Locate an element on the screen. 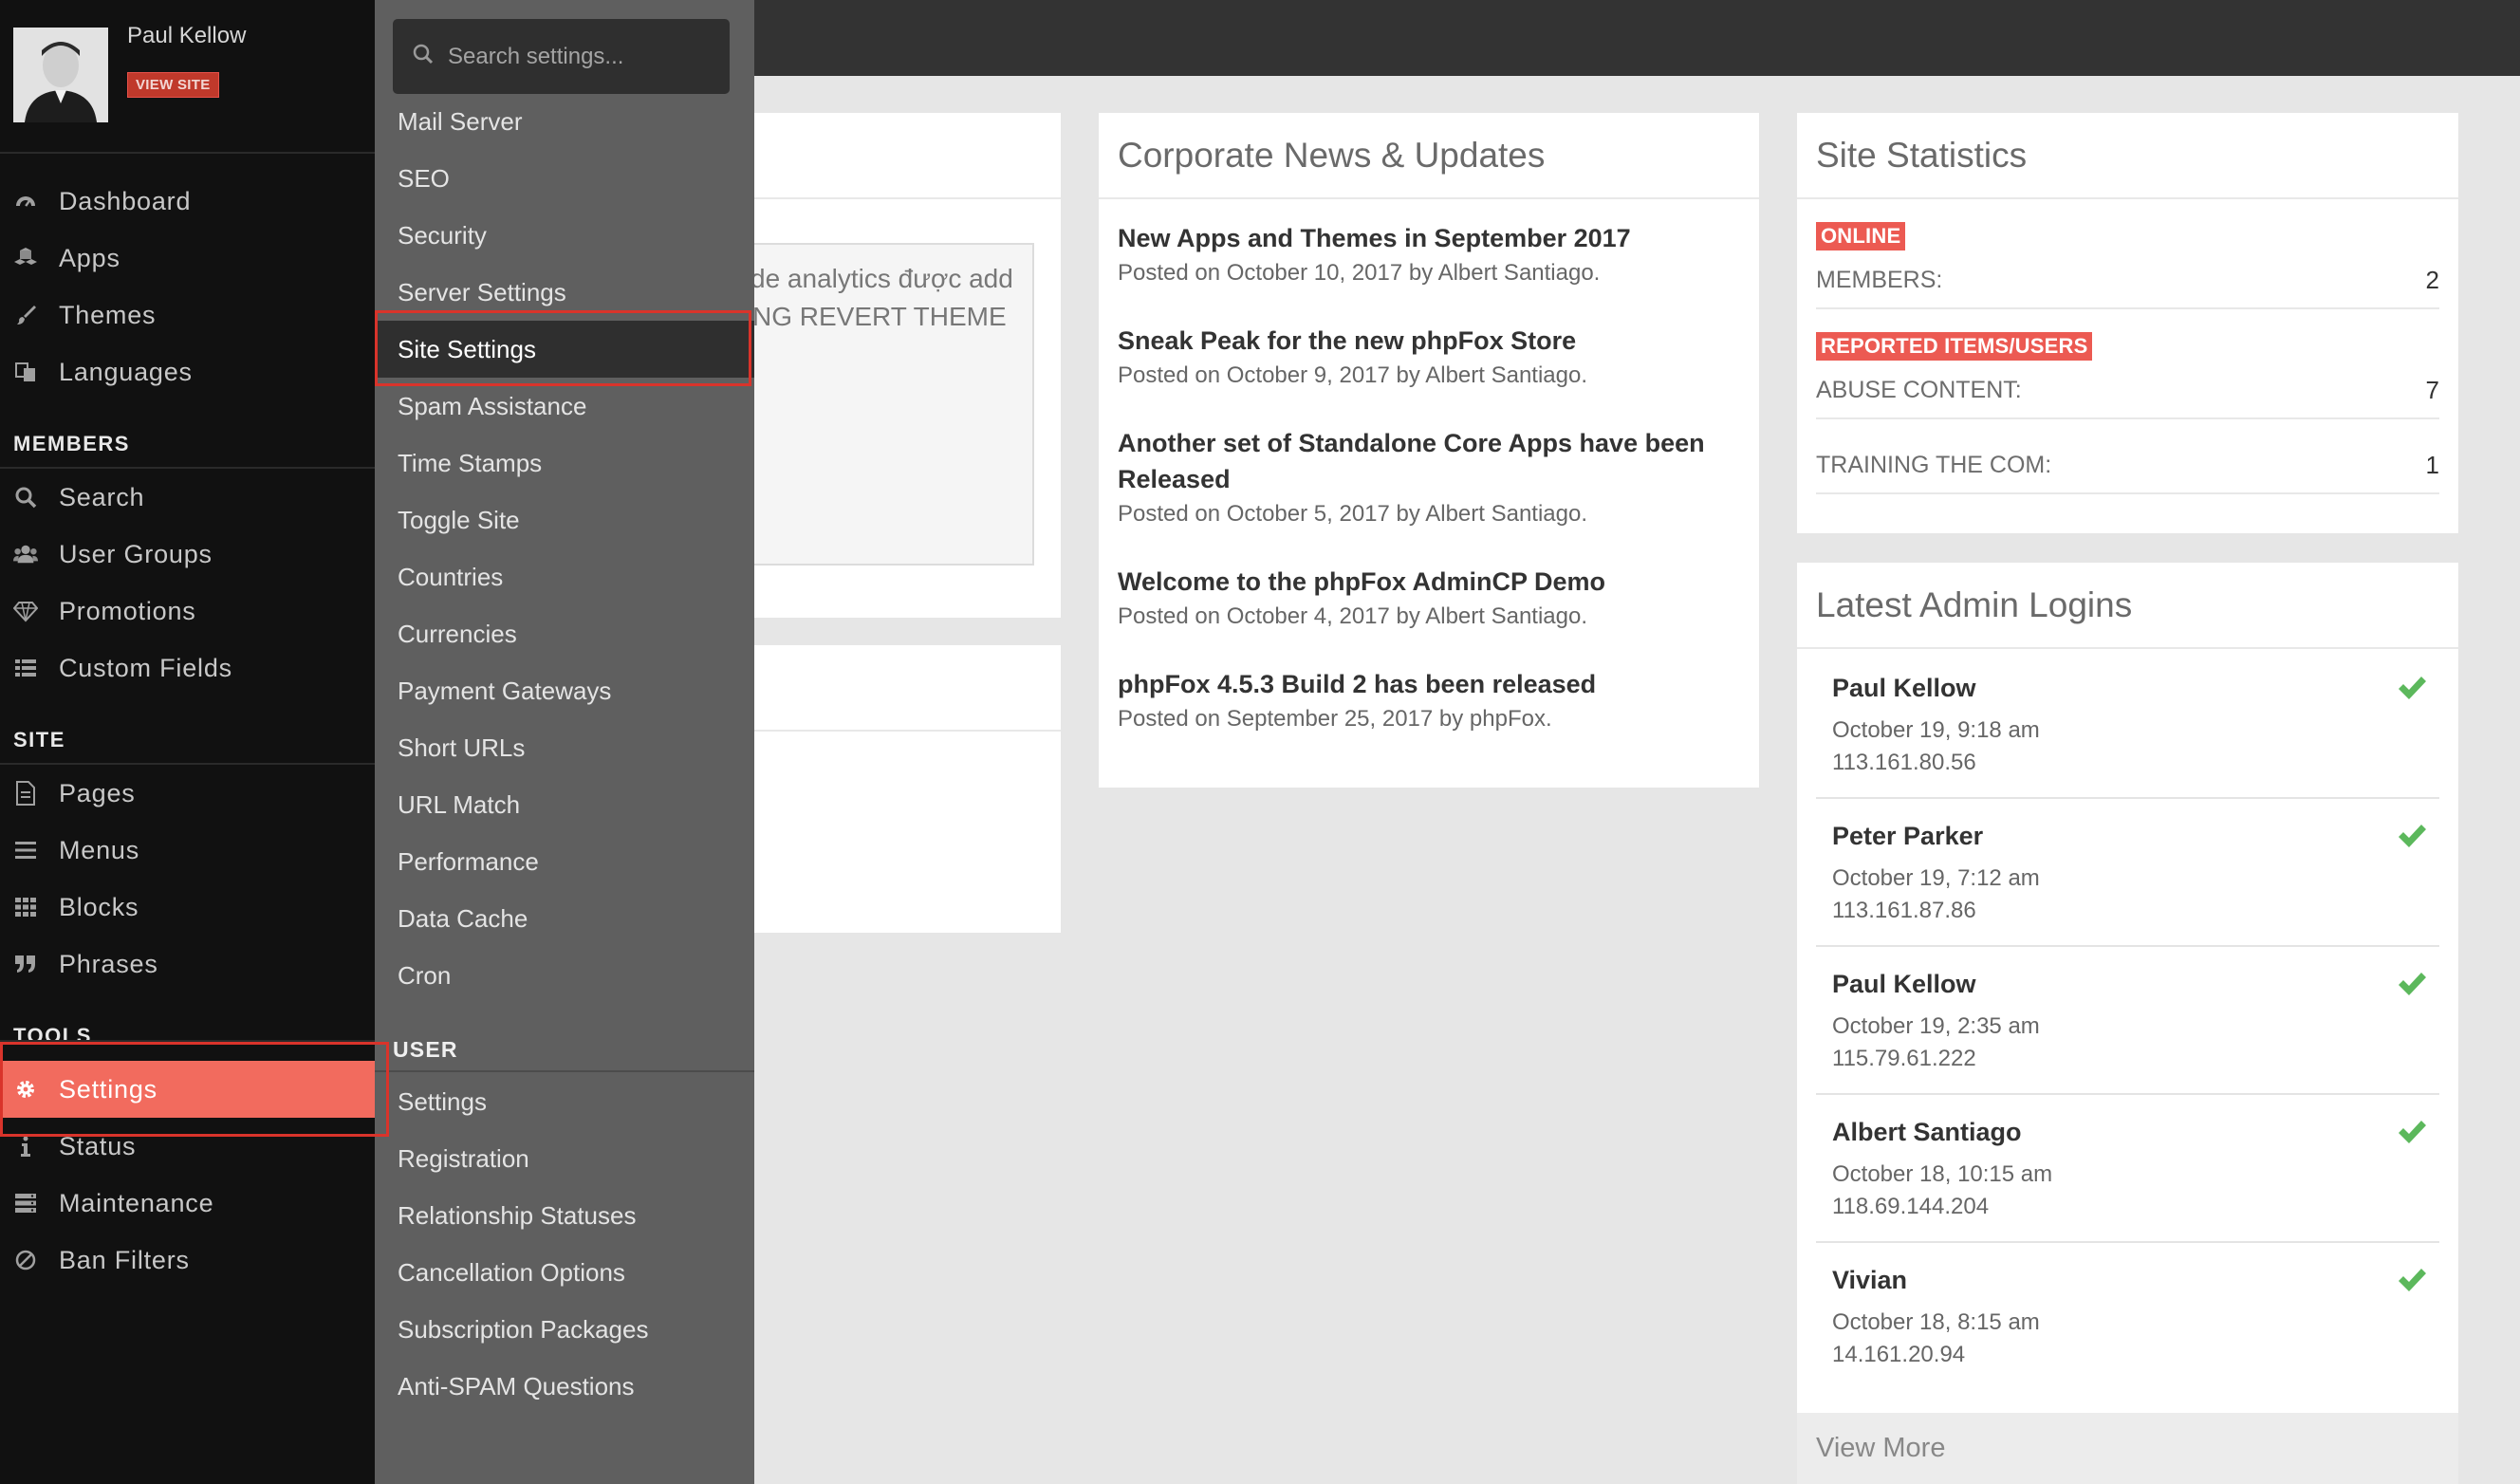 This screenshot has height=1484, width=2520. profile-name: Paul Kellow is located at coordinates (187, 35).